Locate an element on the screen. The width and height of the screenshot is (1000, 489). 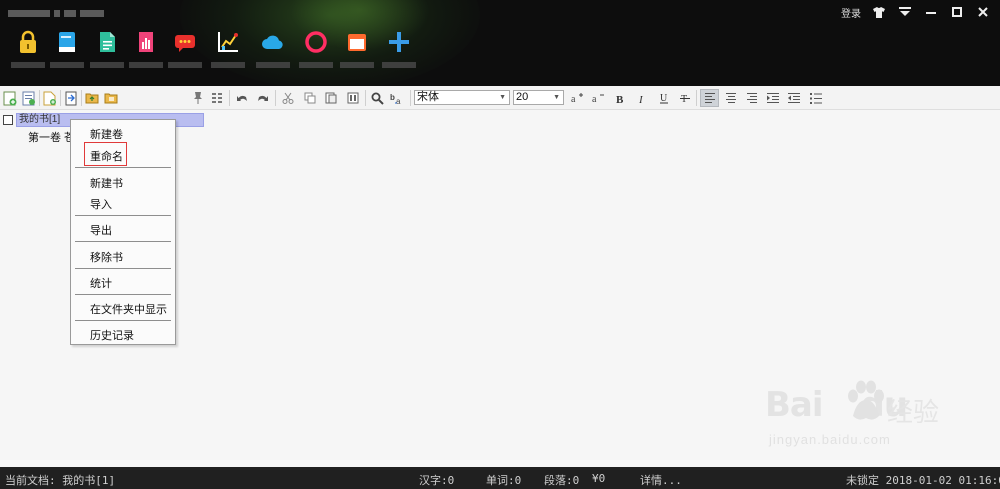
launcher-cloud is located at coordinates (273, 52).